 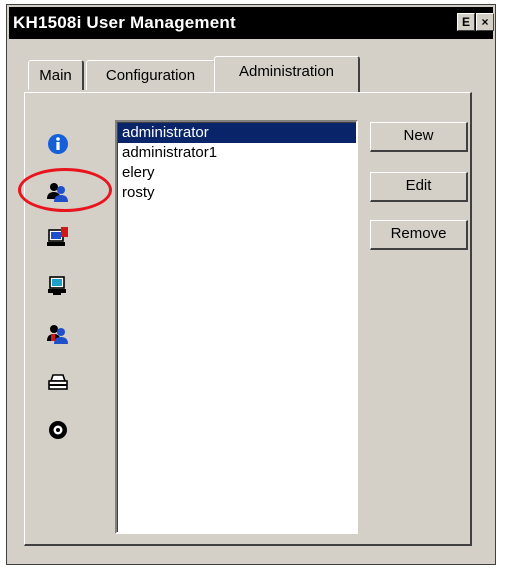 I want to click on network-computer-icon, so click(x=58, y=286).